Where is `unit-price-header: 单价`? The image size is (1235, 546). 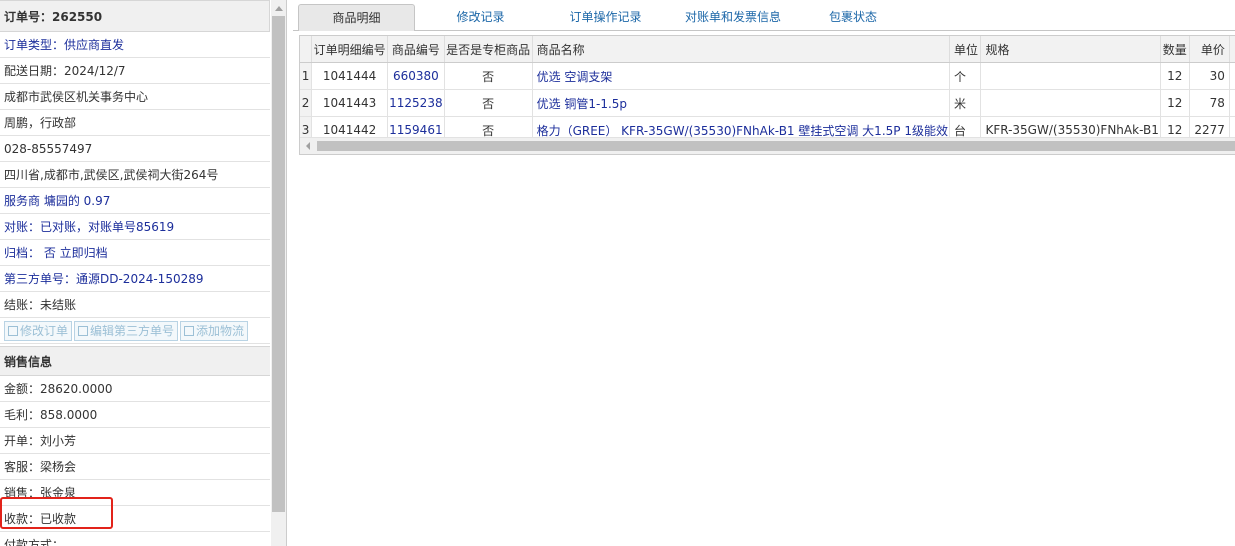
unit-price-header: 单价 is located at coordinates (1209, 49).